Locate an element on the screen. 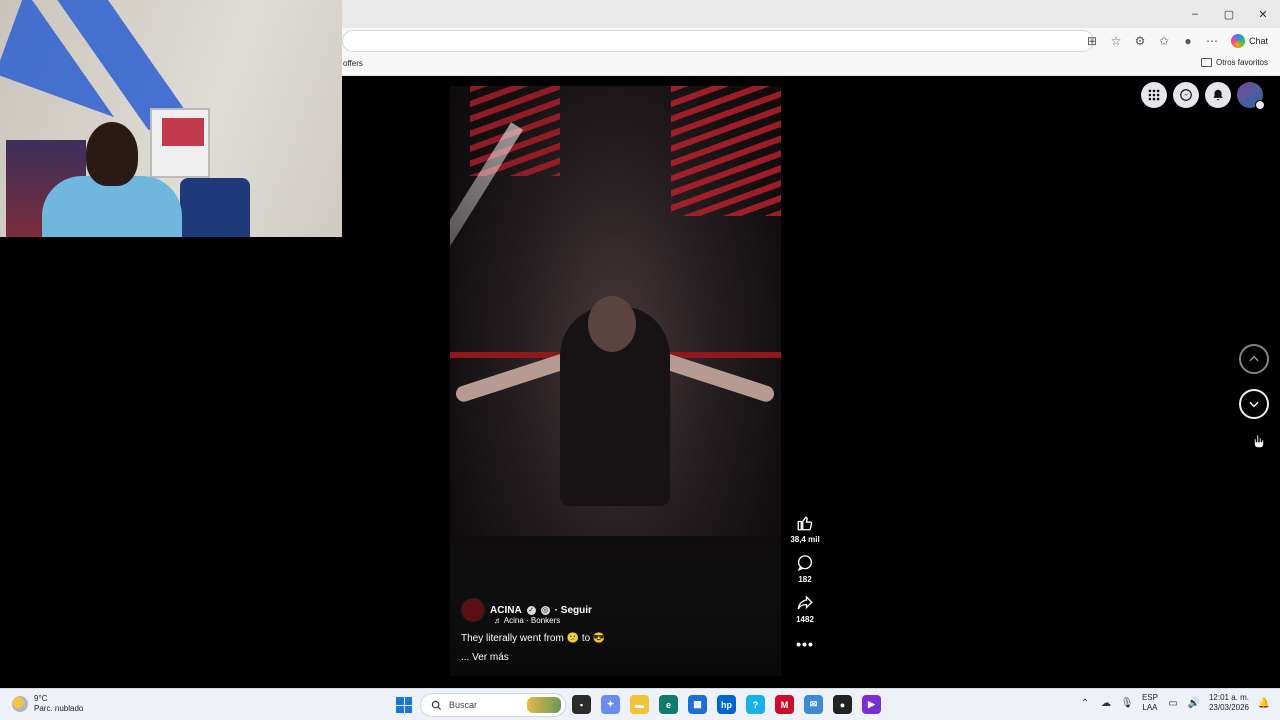 Image resolution: width=1280 pixels, height=720 pixels. weather-temp: 9°C is located at coordinates (41, 698).